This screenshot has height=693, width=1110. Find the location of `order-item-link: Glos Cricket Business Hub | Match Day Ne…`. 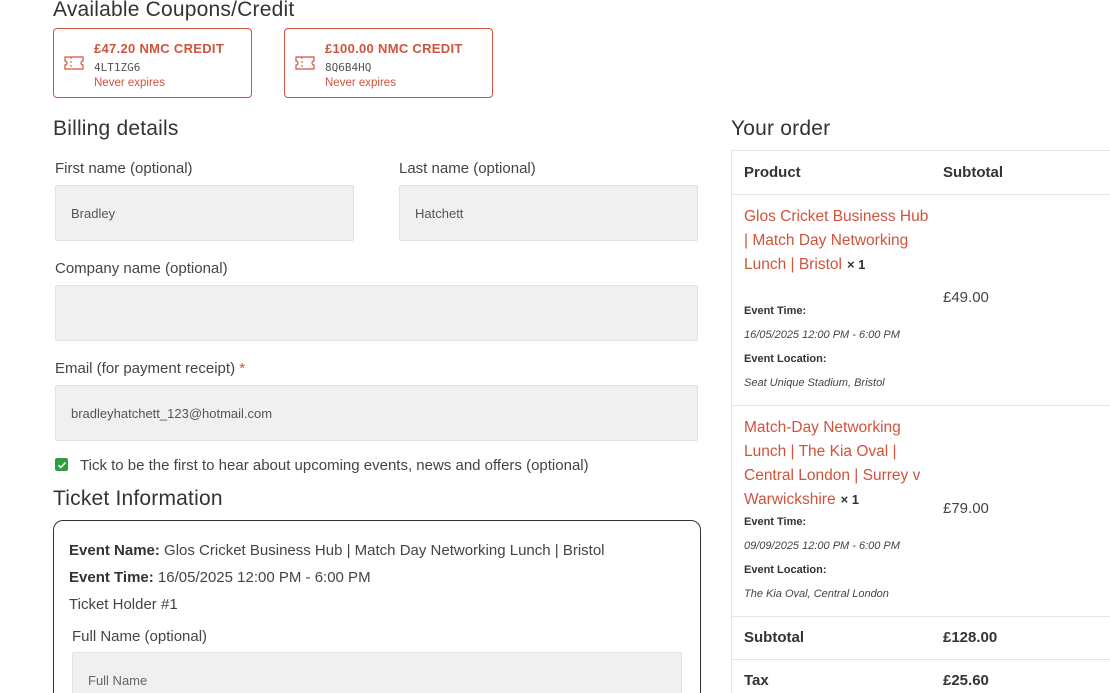

order-item-link: Glos Cricket Business Hub | Match Day Ne… is located at coordinates (836, 240).